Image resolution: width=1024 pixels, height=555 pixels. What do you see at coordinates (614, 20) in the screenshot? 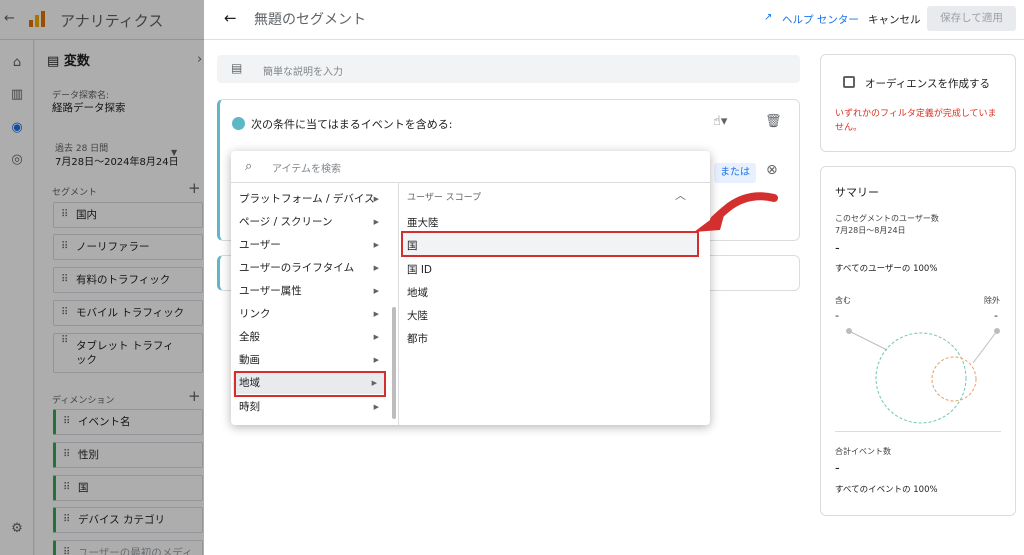
I see `editor-header: ← 無題のセグメント ↗ ヘルプ センター キャンセル 保存して適用` at bounding box center [614, 20].